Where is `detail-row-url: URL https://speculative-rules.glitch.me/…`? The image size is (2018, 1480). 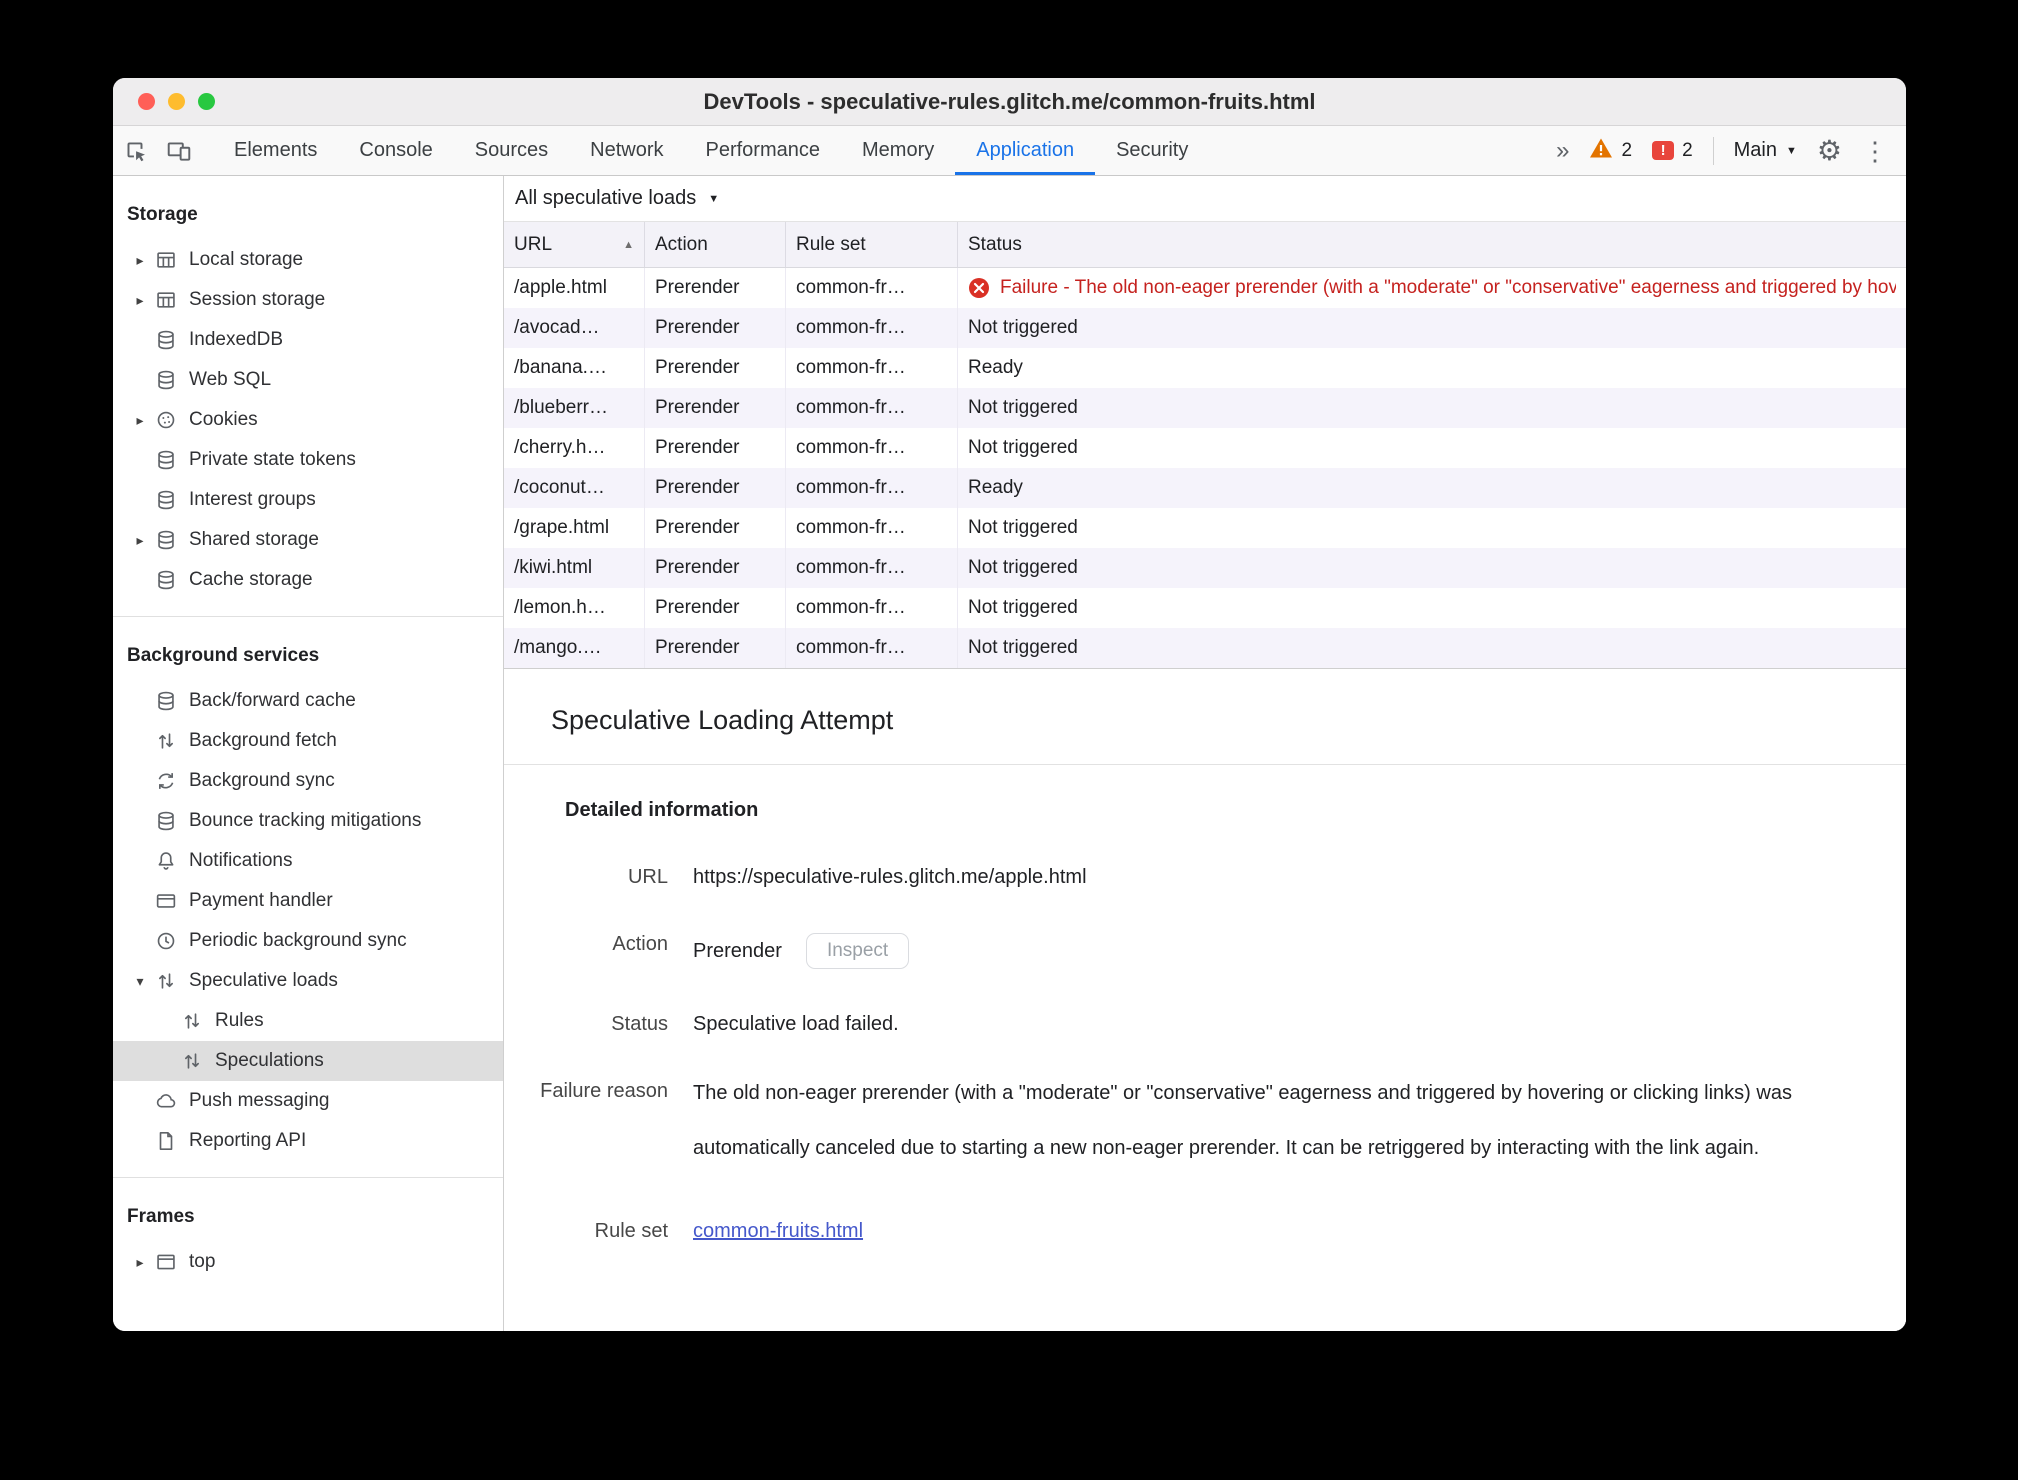
detail-row-url: URL https://speculative-rules.glitch.me/… is located at coordinates (1192, 877).